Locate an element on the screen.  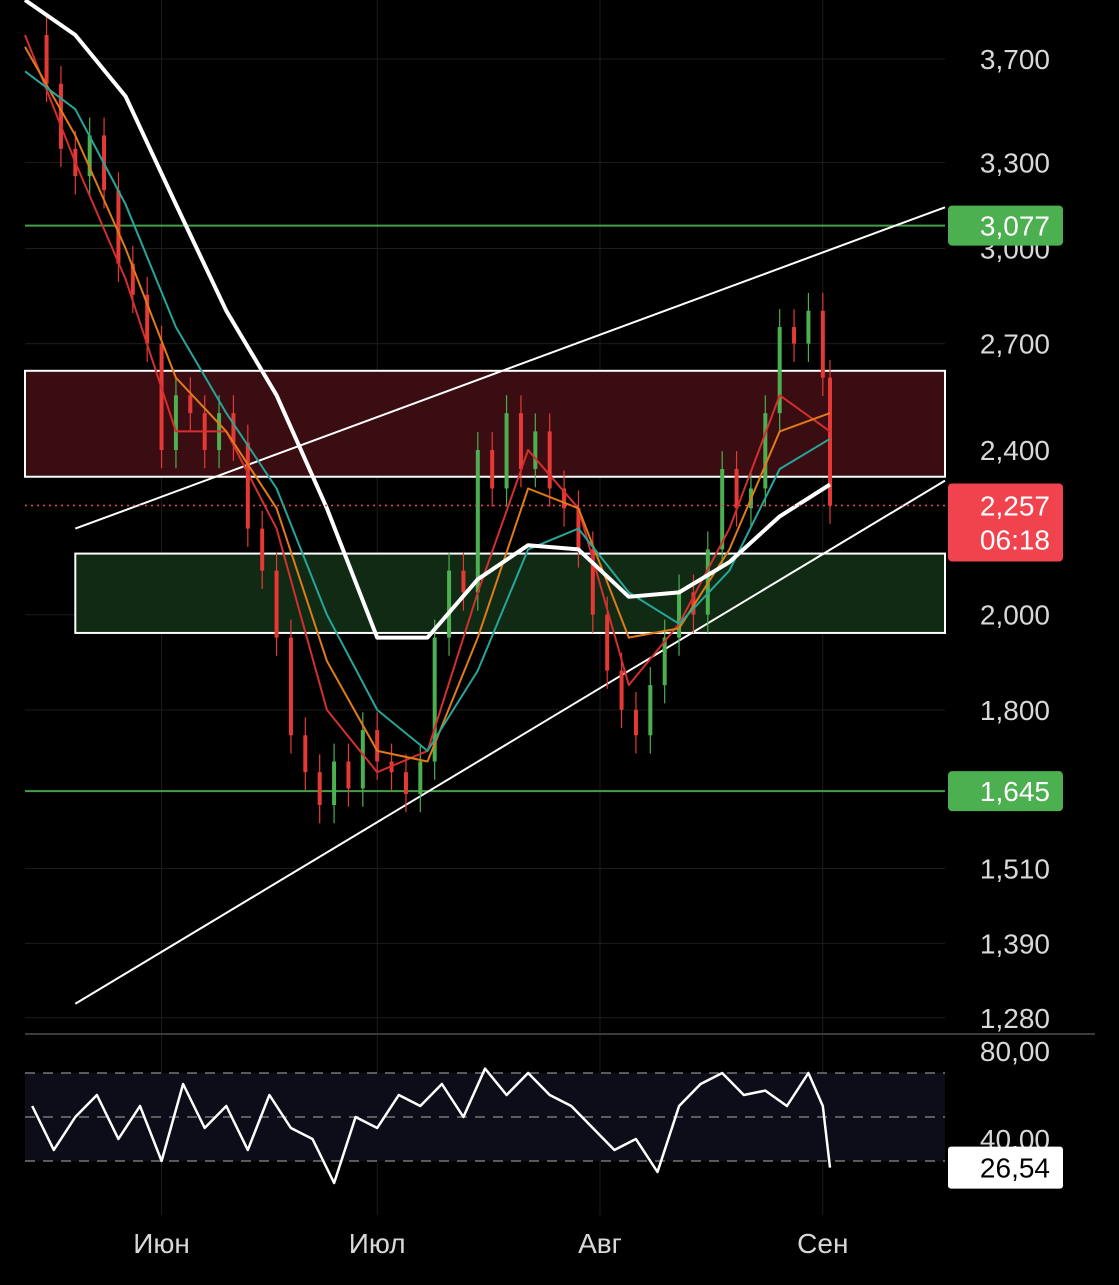
y-tick-label: 1,510 is located at coordinates (1015, 869).